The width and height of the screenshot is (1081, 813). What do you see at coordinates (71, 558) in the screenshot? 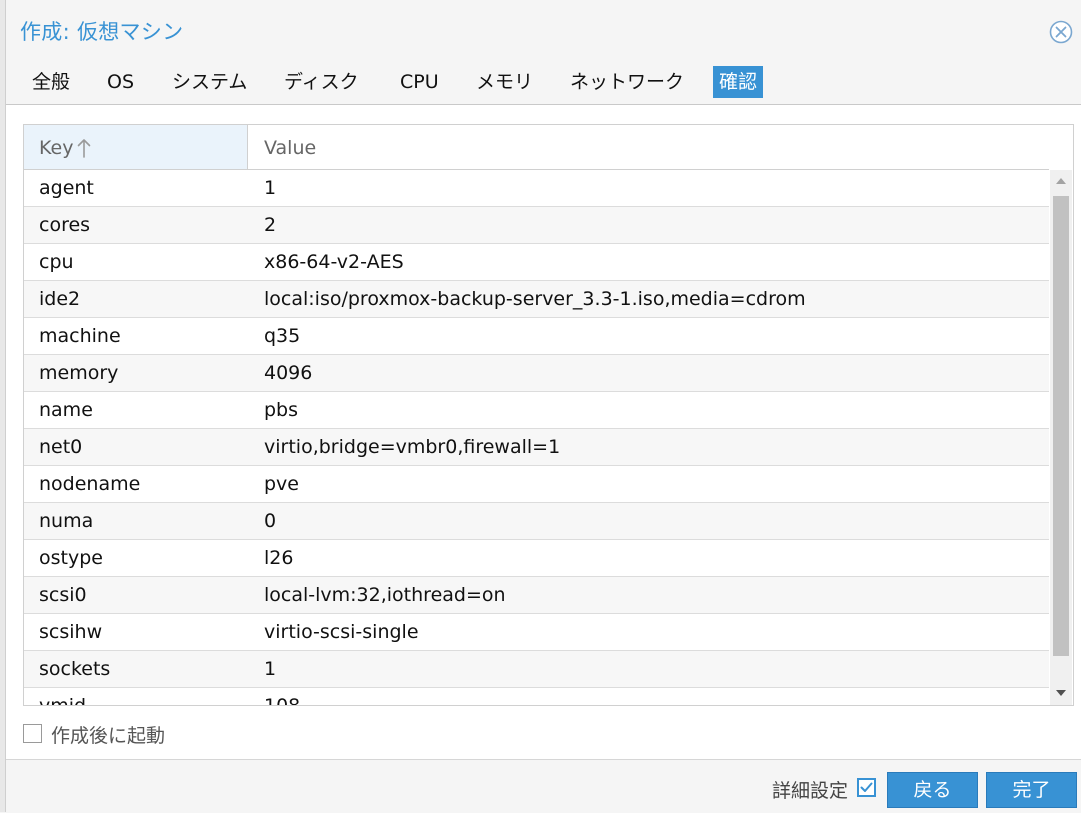
I see `row-key: ostype` at bounding box center [71, 558].